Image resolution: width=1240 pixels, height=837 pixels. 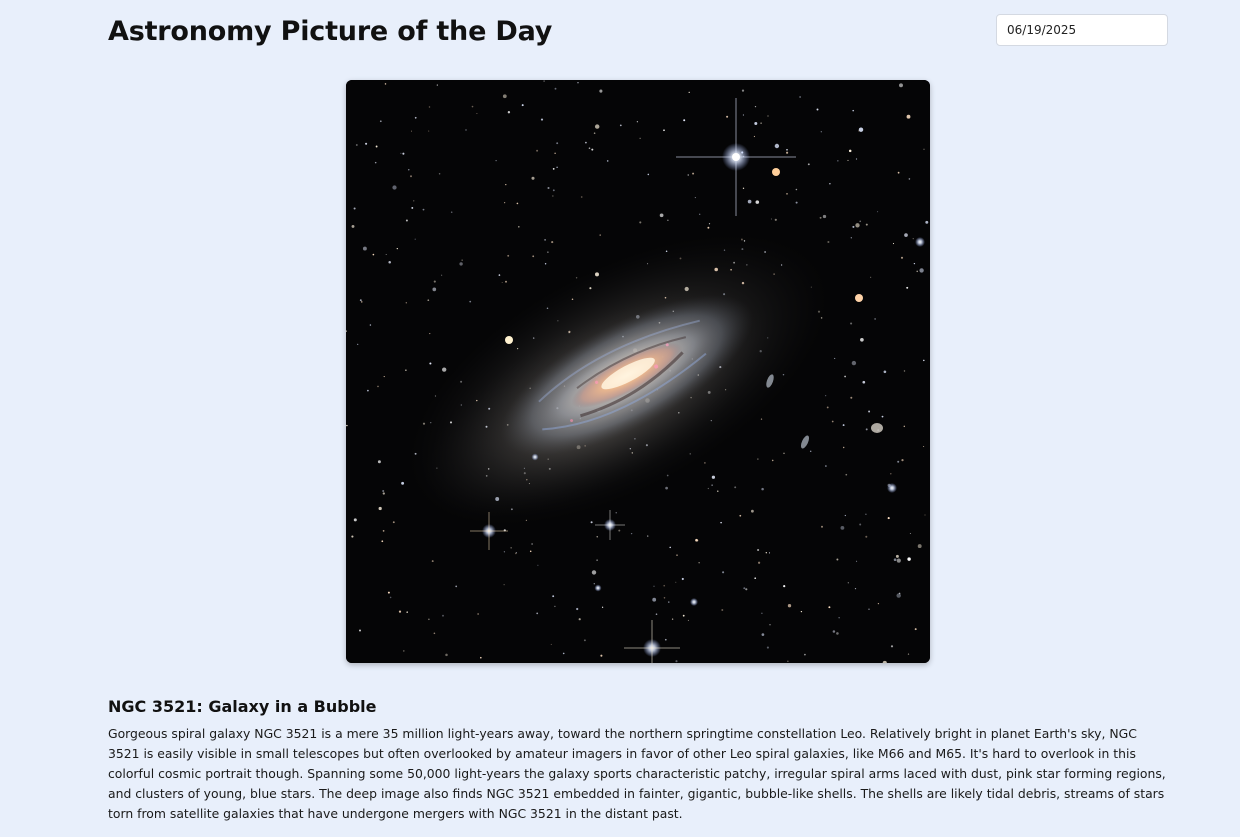 What do you see at coordinates (242, 706) in the screenshot?
I see `apod-title: NGC 3521: Galaxy in a Bubble` at bounding box center [242, 706].